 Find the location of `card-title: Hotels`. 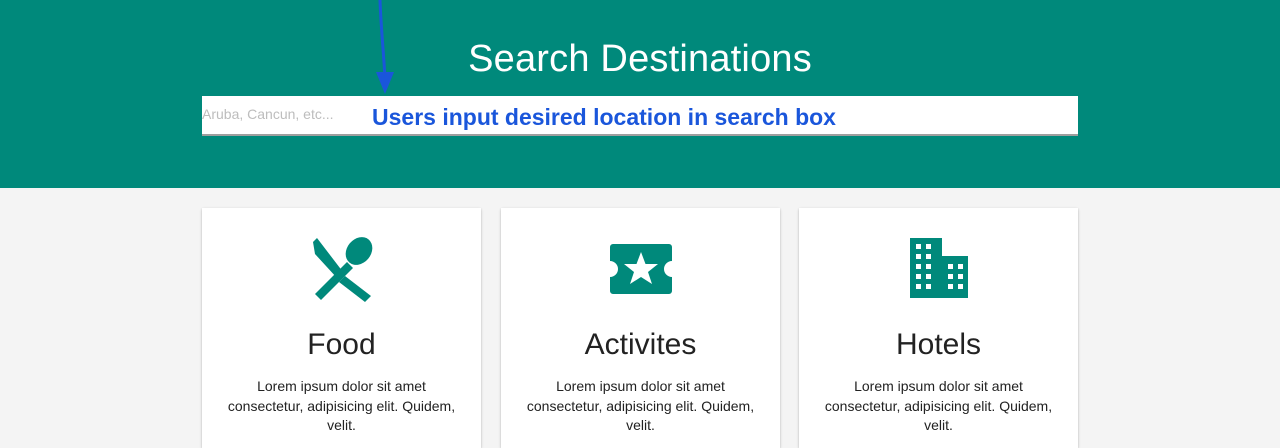

card-title: Hotels is located at coordinates (938, 344).